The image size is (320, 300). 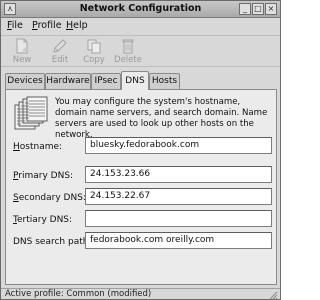 I want to click on edit-button: Edit, so click(x=60, y=52).